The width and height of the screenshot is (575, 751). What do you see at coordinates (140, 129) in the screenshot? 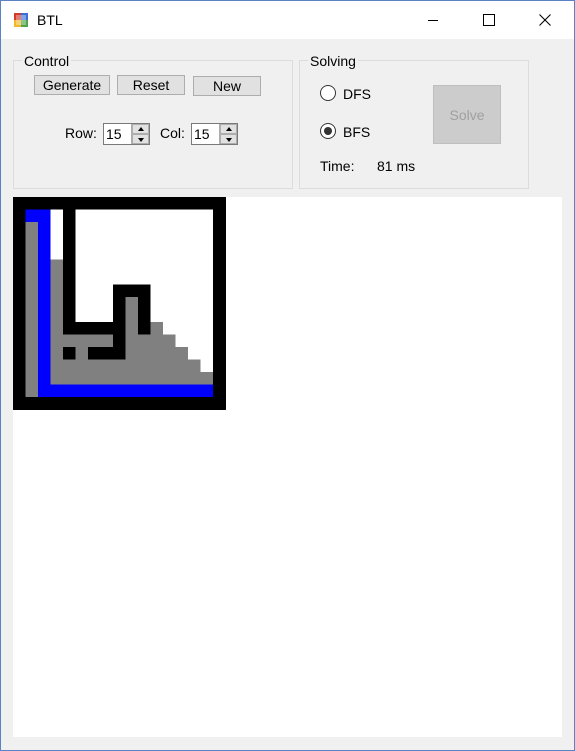
I see `row-up-icon` at bounding box center [140, 129].